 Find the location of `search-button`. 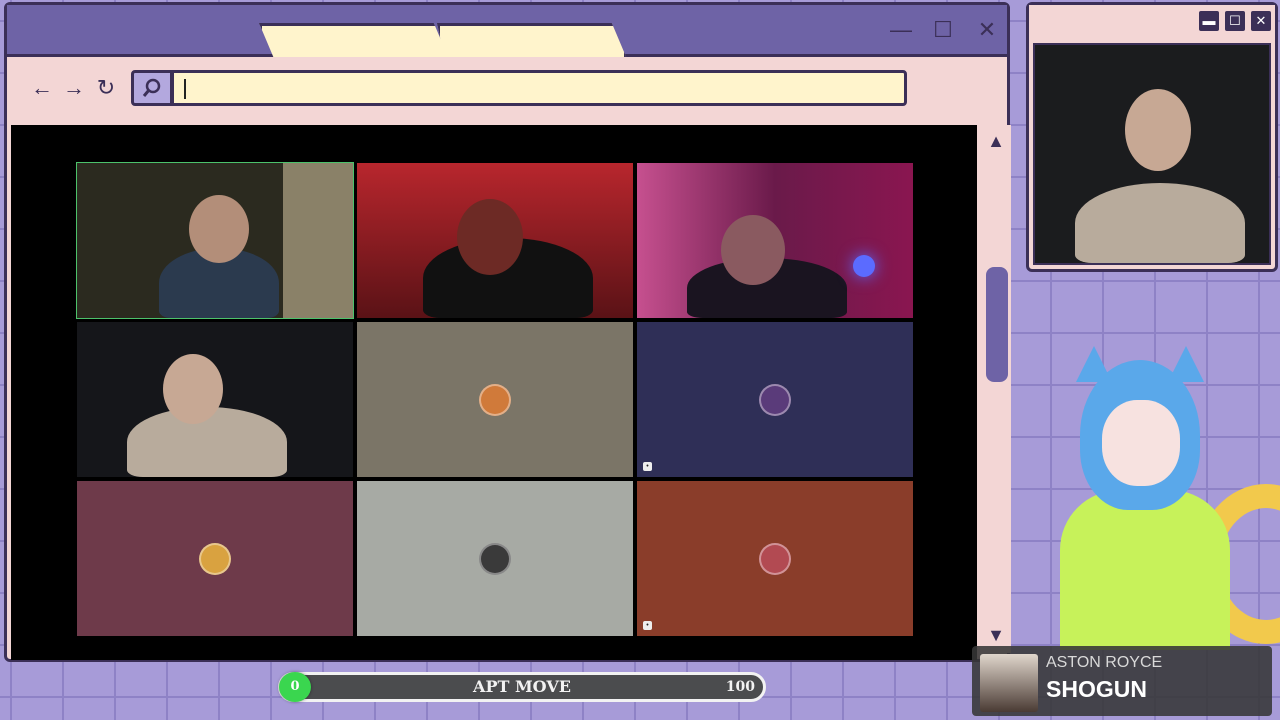

search-button is located at coordinates (152, 88).